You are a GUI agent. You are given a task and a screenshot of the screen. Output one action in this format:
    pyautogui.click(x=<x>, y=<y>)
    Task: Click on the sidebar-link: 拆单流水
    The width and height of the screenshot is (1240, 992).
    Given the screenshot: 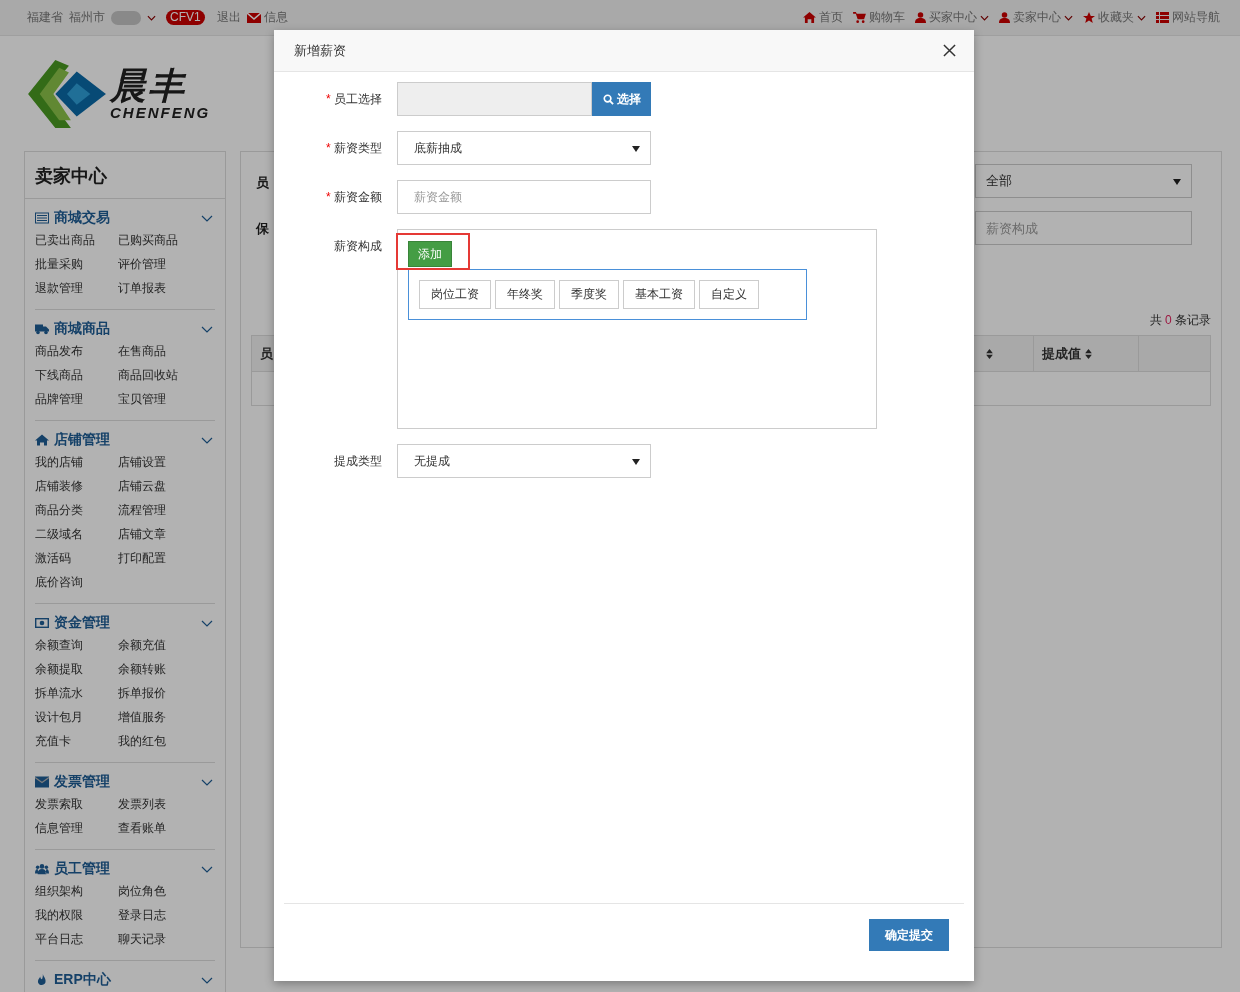 What is the action you would take?
    pyautogui.click(x=76, y=693)
    